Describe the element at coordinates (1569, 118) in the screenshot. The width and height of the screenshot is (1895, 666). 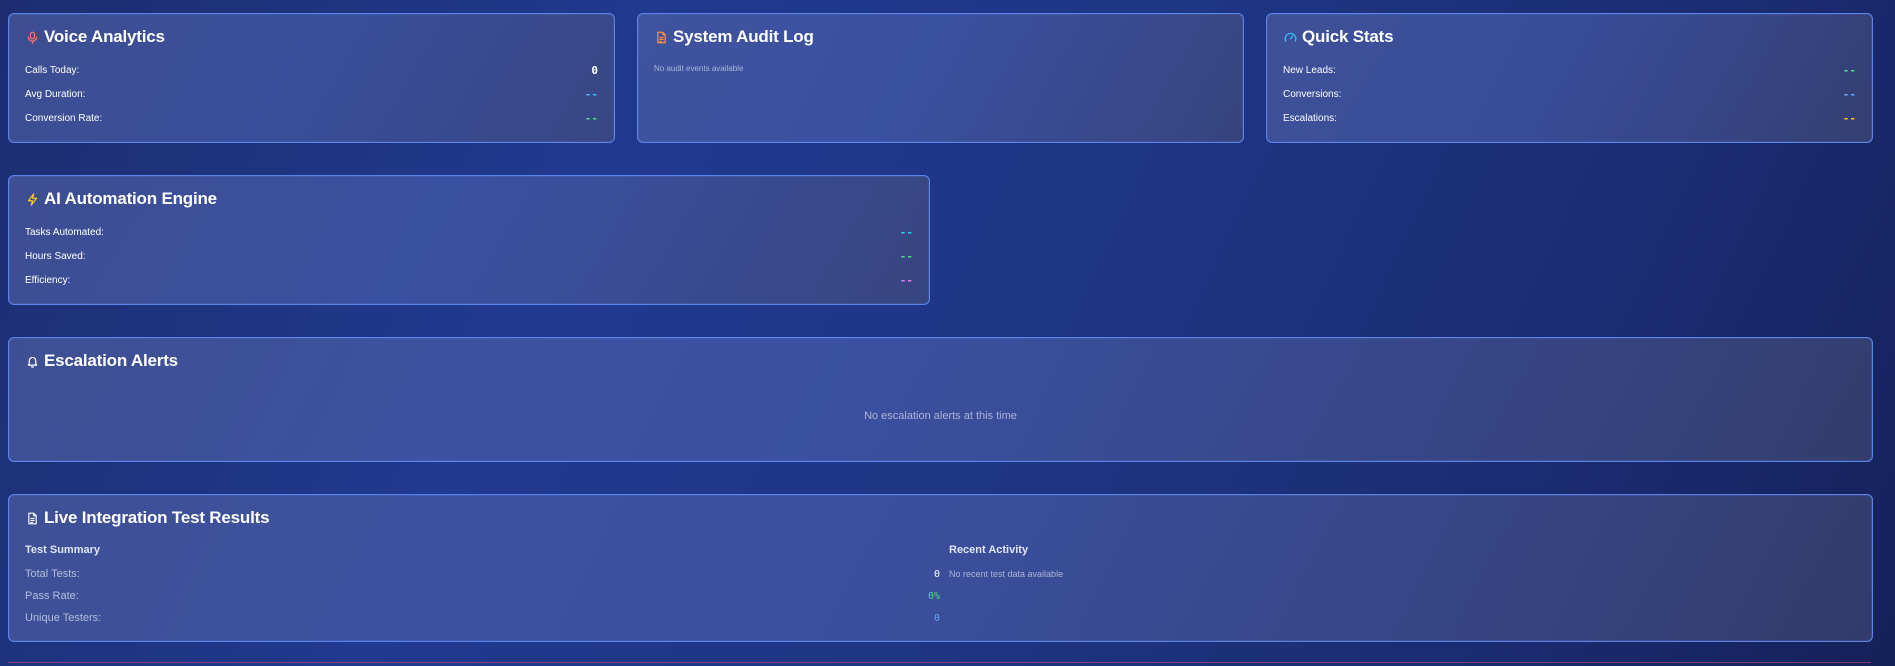
I see `stat-row-escalations: Escalations: --` at that location.